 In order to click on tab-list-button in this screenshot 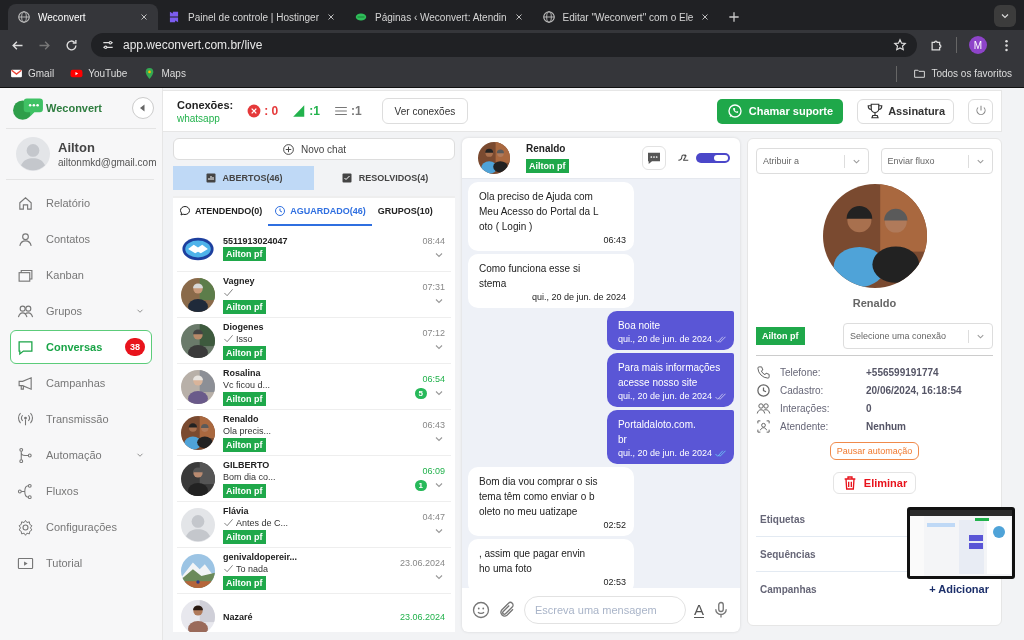, I will do `click(1005, 16)`.